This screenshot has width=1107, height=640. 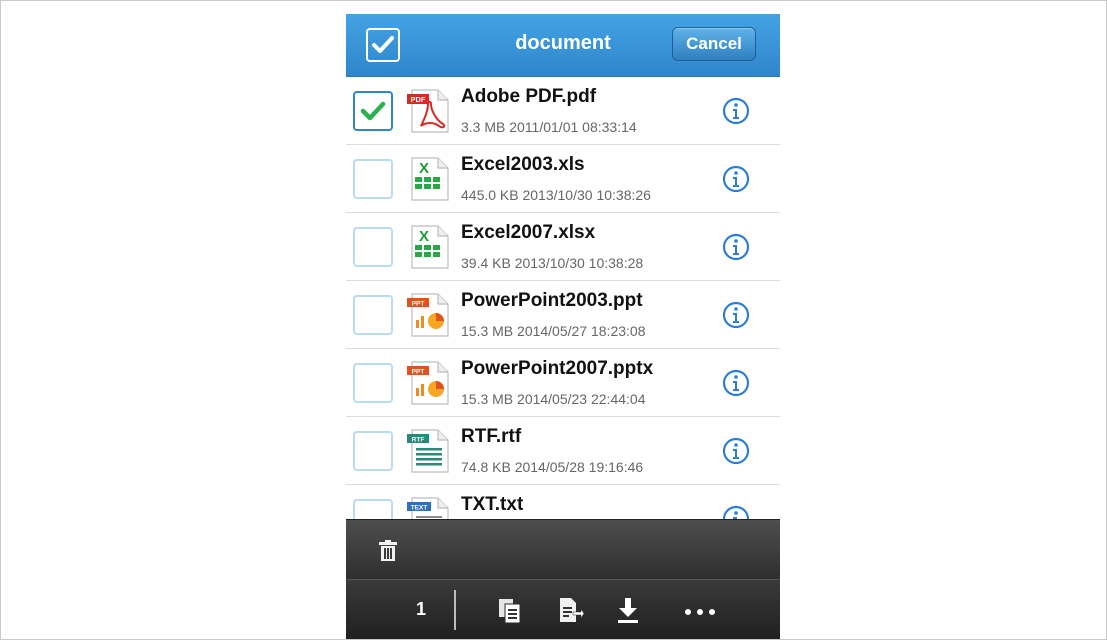 What do you see at coordinates (563, 549) in the screenshot?
I see `action-toolbar` at bounding box center [563, 549].